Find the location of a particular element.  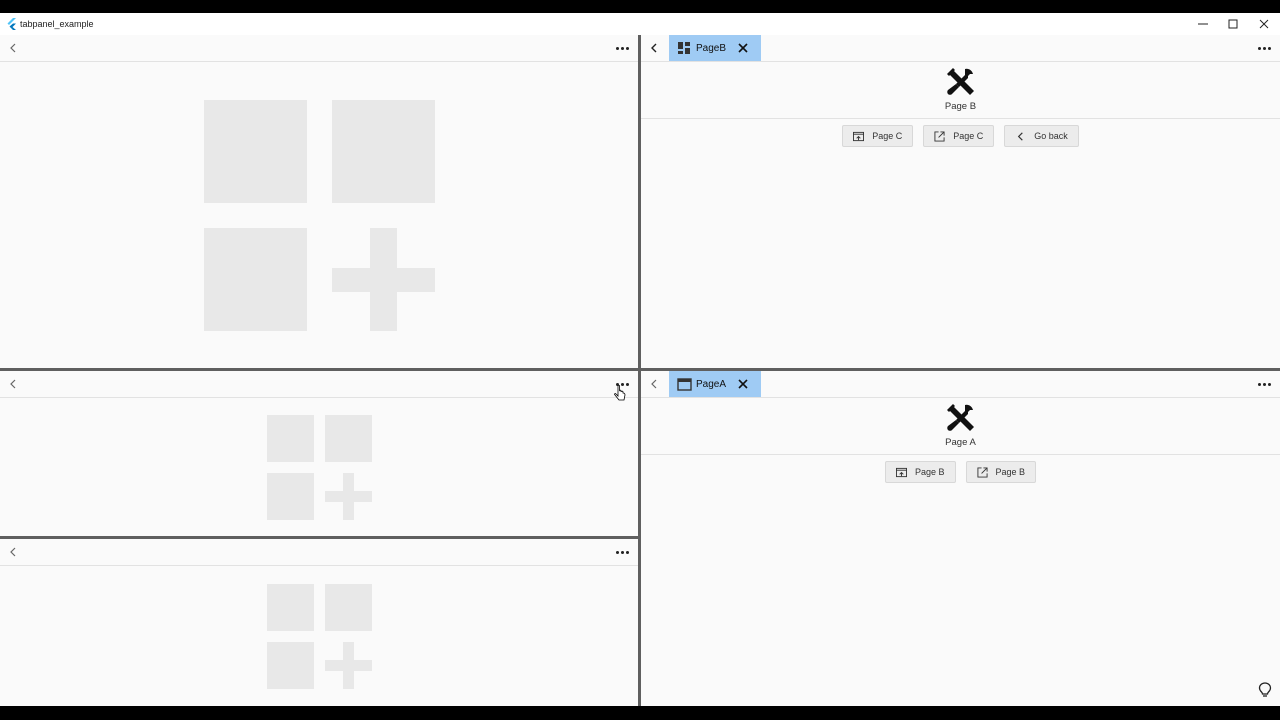

page-header: Page A is located at coordinates (960, 426).